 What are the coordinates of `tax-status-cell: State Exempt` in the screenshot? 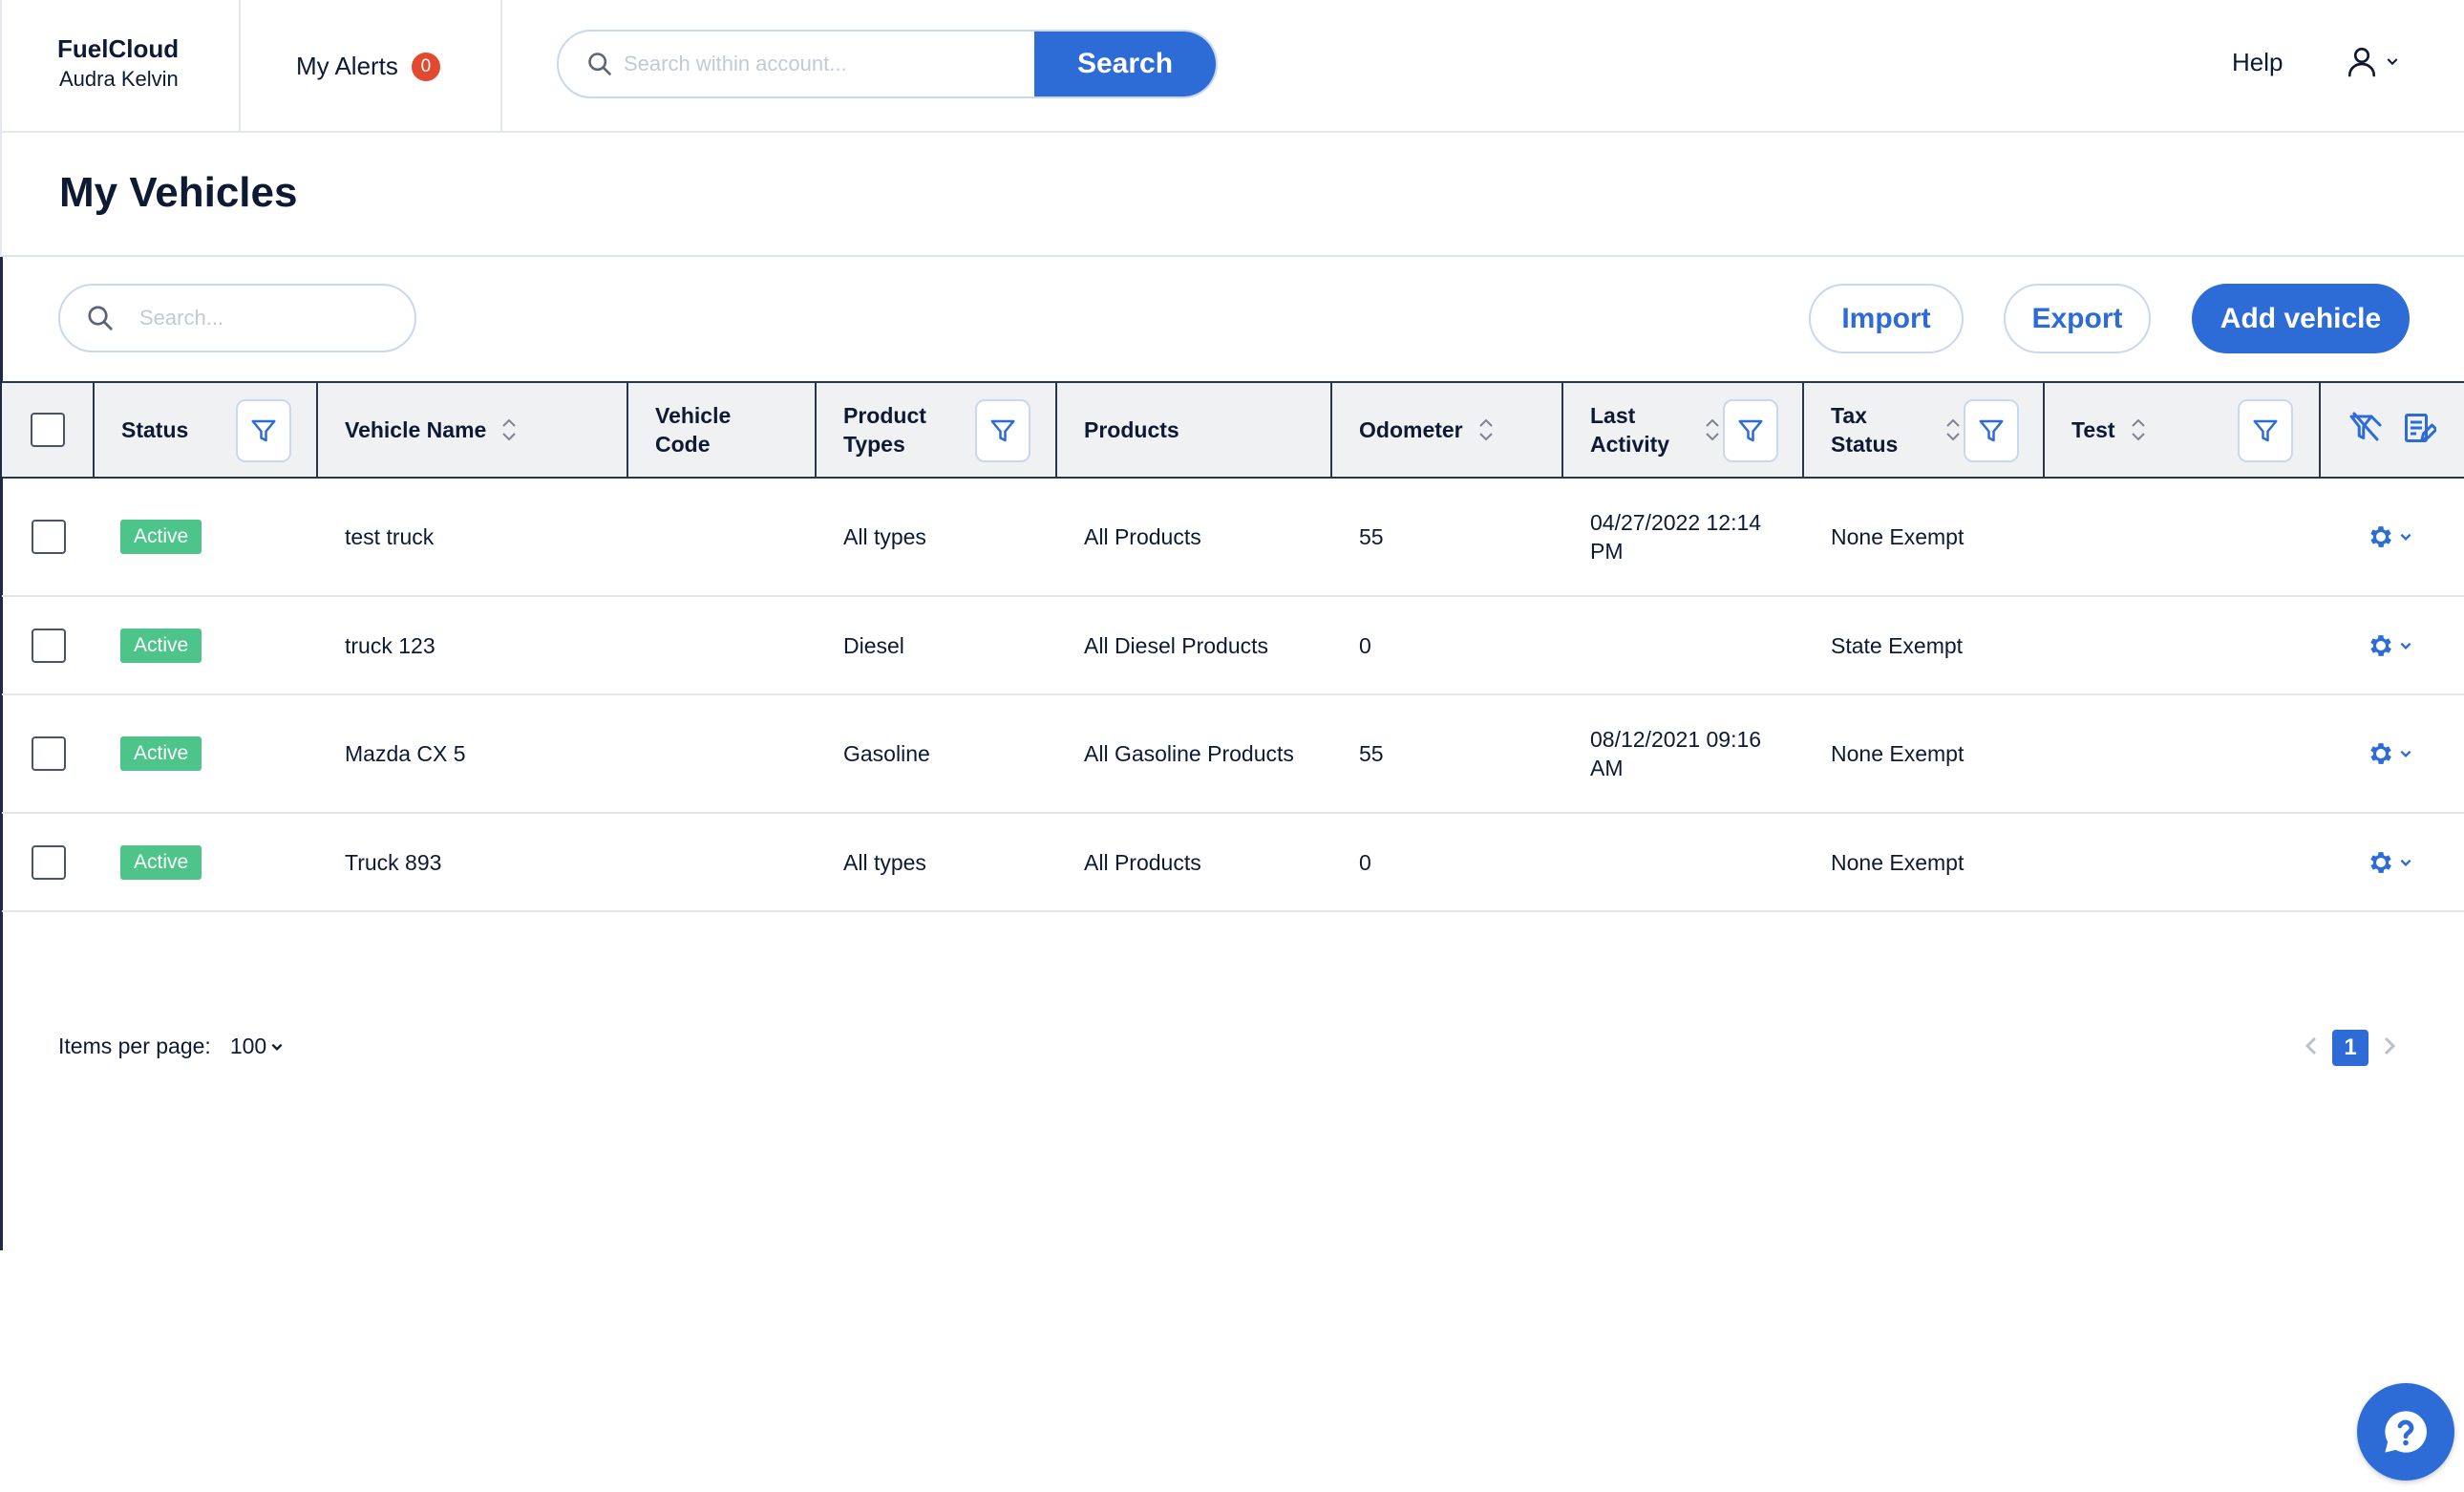 It's located at (1897, 645).